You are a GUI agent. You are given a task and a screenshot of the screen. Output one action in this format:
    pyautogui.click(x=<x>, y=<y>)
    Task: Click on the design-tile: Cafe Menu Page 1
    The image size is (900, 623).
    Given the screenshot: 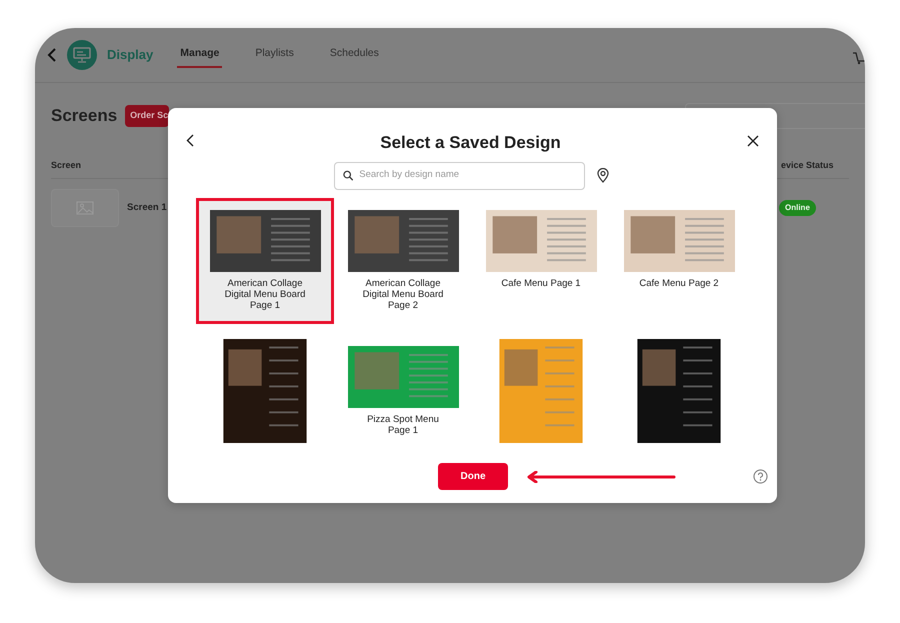 What is the action you would take?
    pyautogui.click(x=541, y=261)
    